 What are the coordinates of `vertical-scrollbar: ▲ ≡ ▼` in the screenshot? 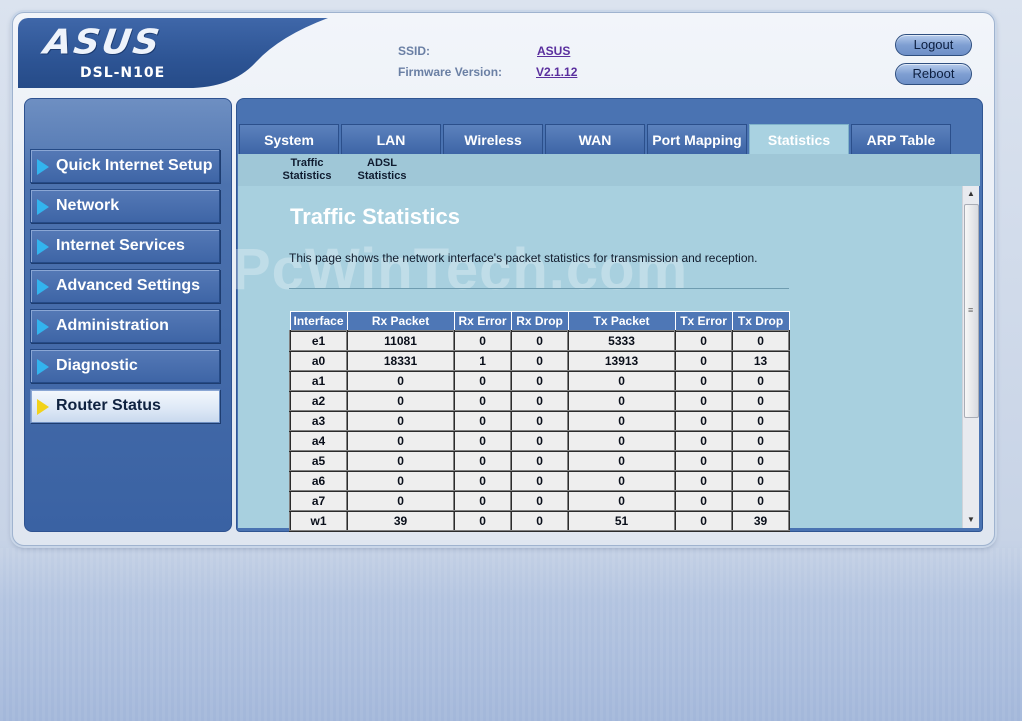 It's located at (970, 357).